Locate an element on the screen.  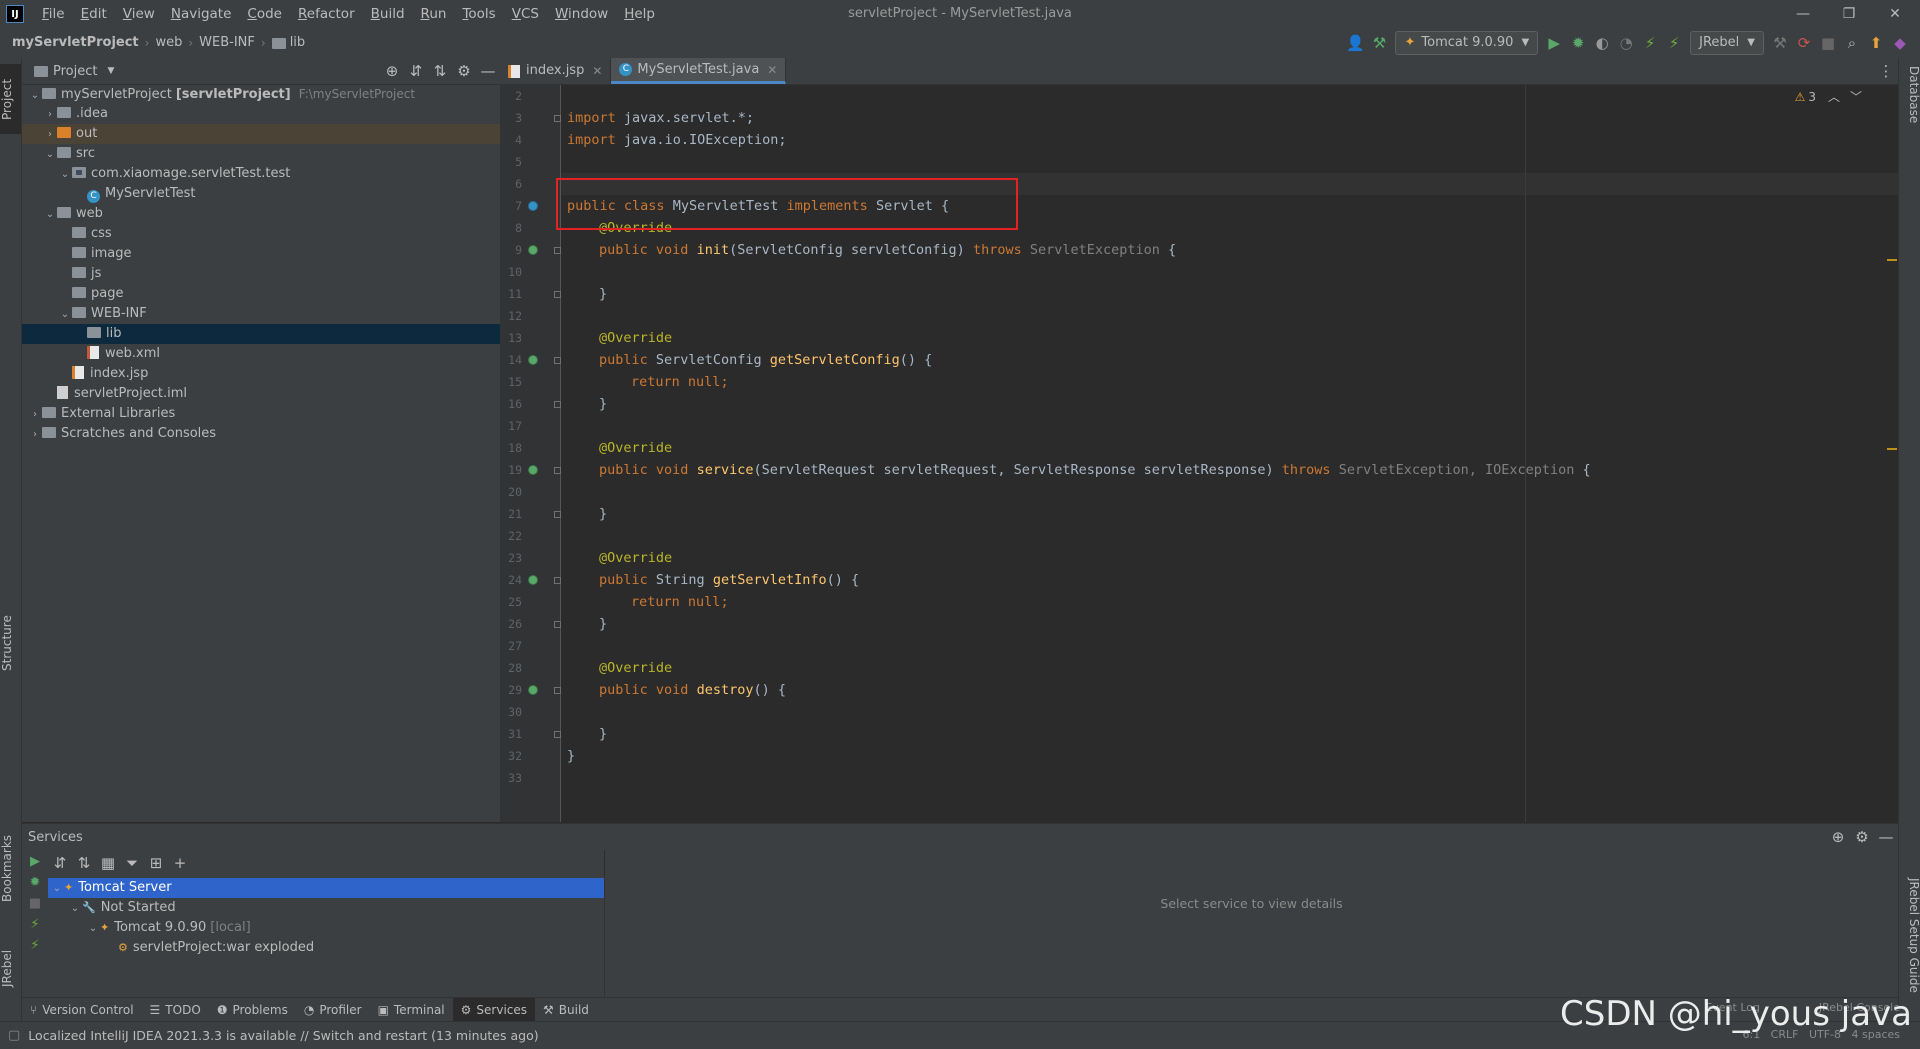
project-view-label: Project is located at coordinates (75, 71).